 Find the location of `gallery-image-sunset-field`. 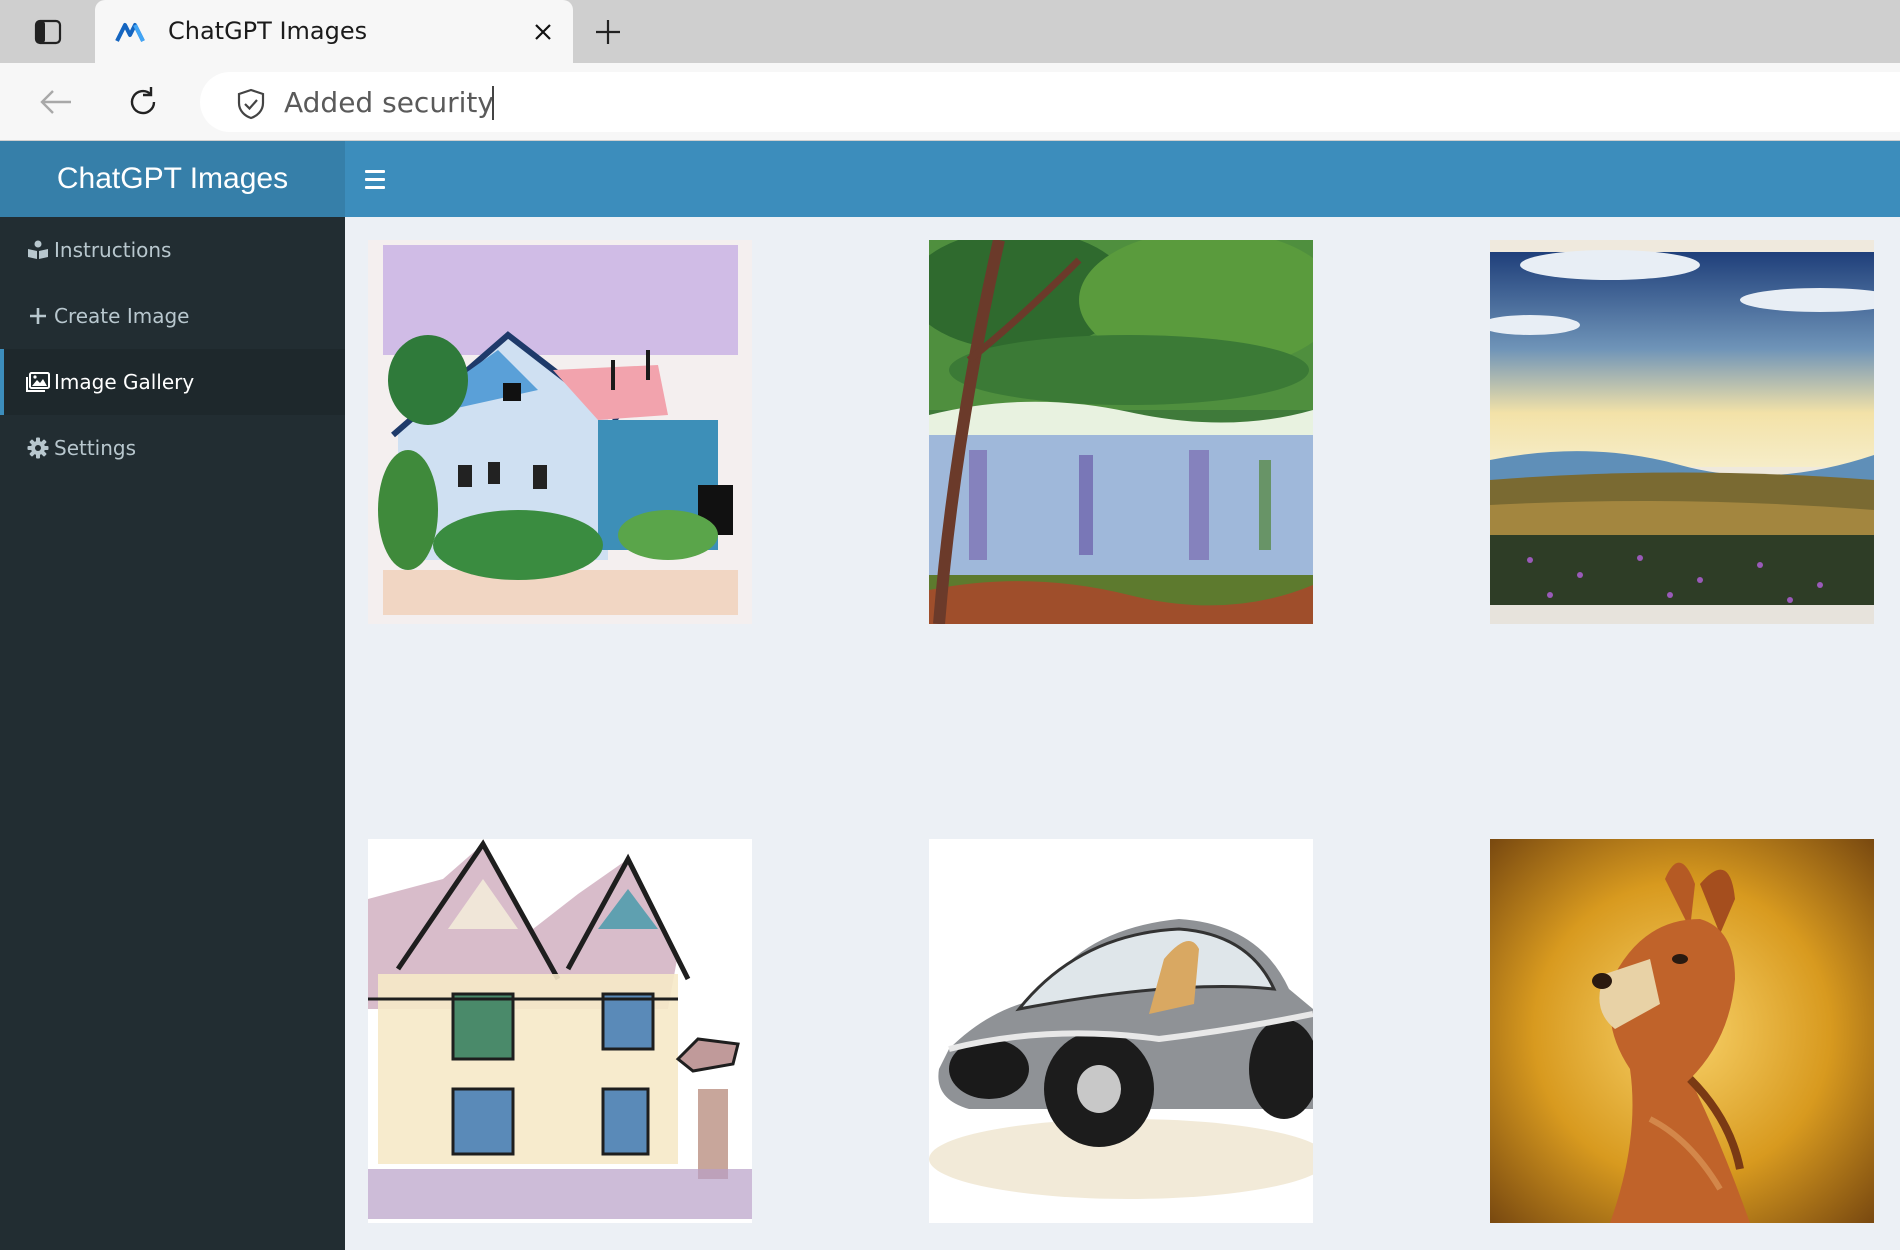

gallery-image-sunset-field is located at coordinates (1682, 432).